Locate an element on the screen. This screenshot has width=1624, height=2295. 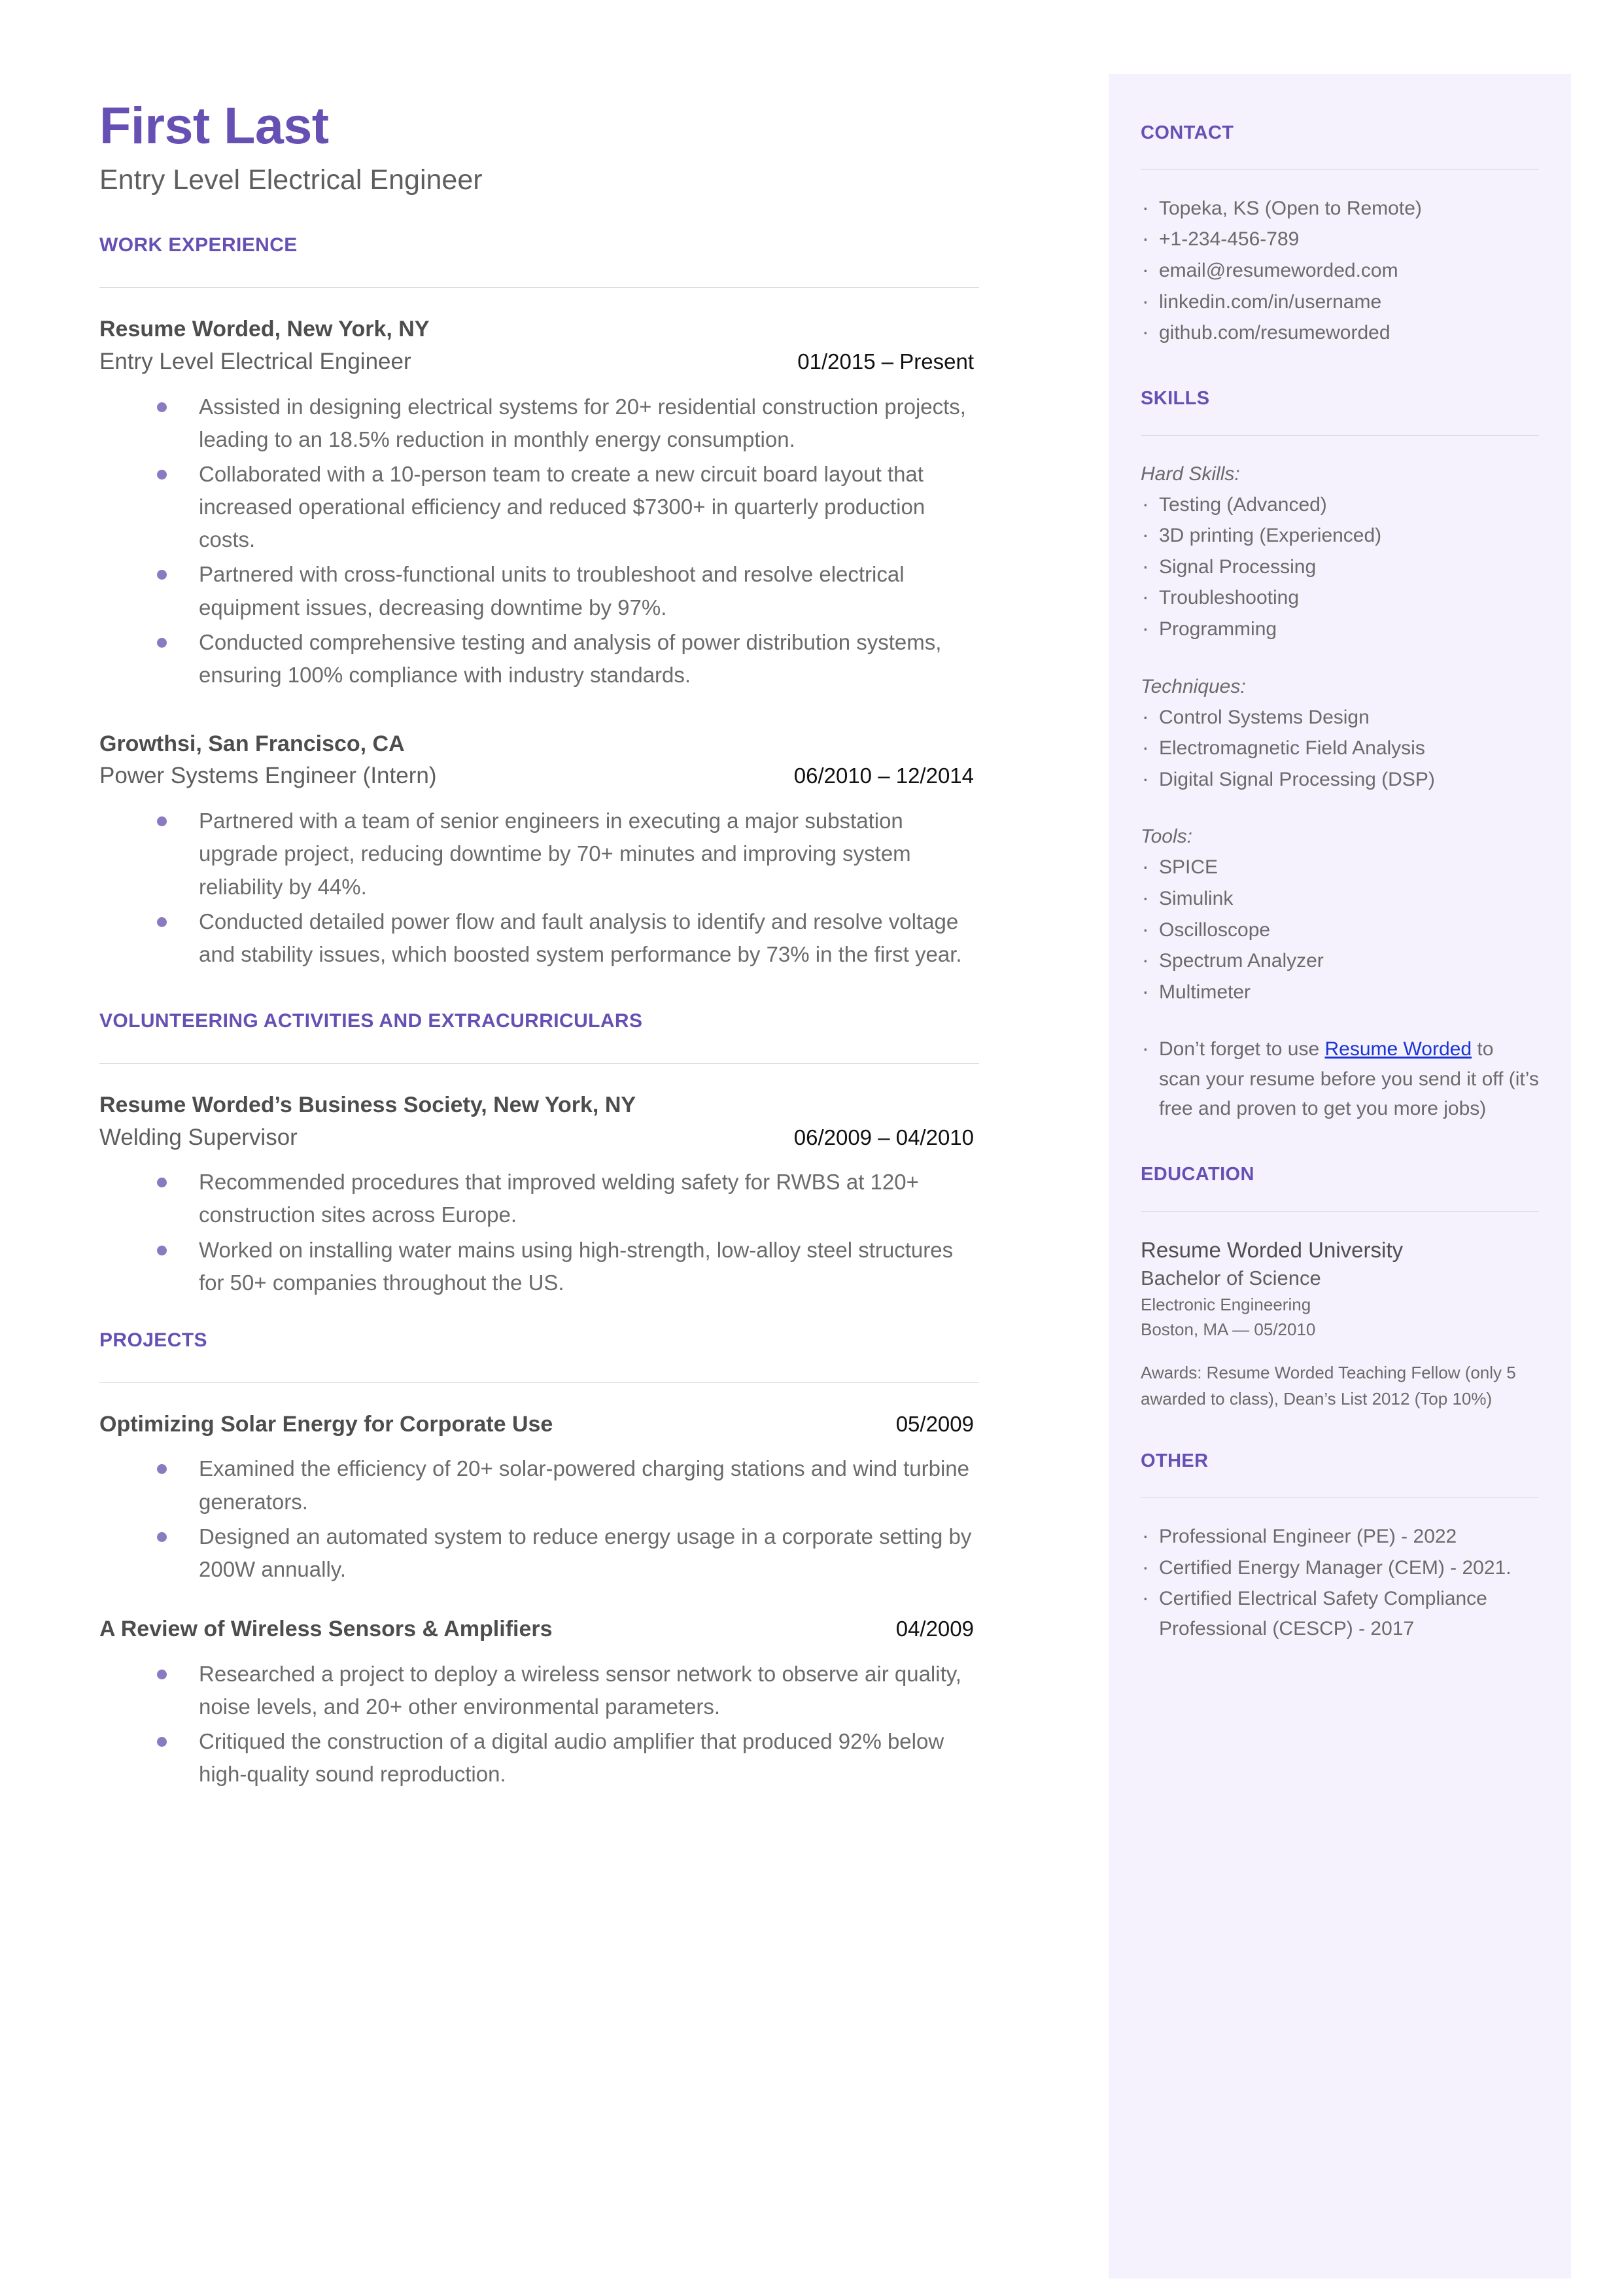
experience-role: Entry Level Electrical Engineer is located at coordinates (255, 361).